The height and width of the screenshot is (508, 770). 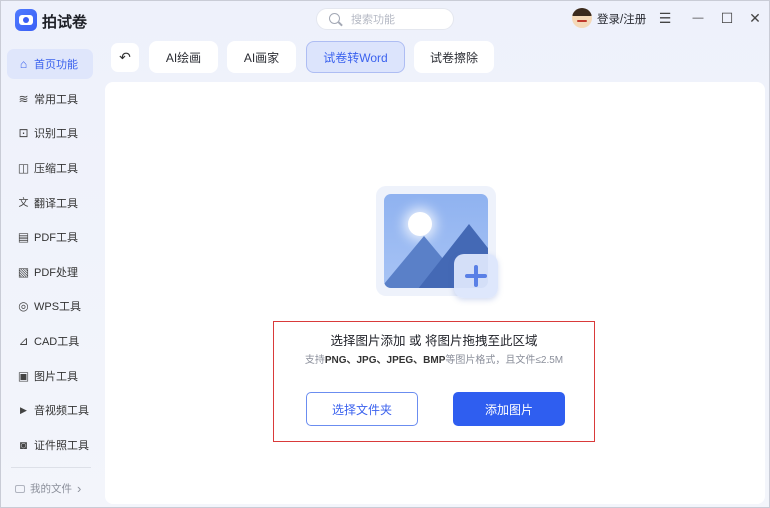 I want to click on my-files-link: 我的文件 ›, so click(x=48, y=488).